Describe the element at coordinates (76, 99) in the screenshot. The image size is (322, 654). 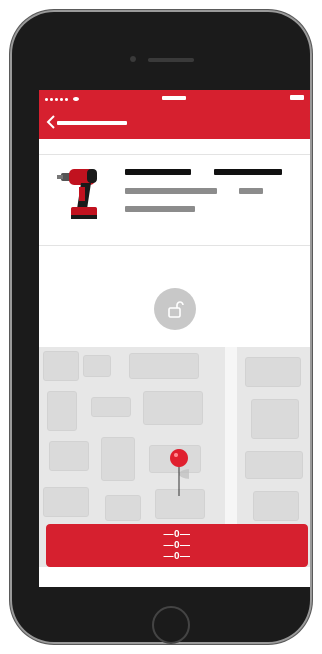
I see `wifi-icon` at that location.